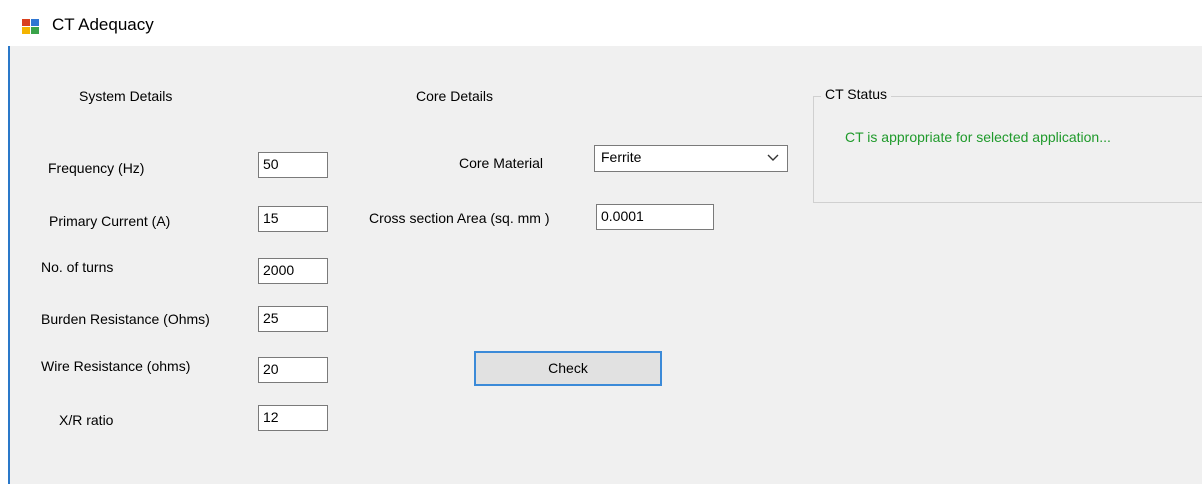  What do you see at coordinates (568, 368) in the screenshot?
I see `check-button: Check` at bounding box center [568, 368].